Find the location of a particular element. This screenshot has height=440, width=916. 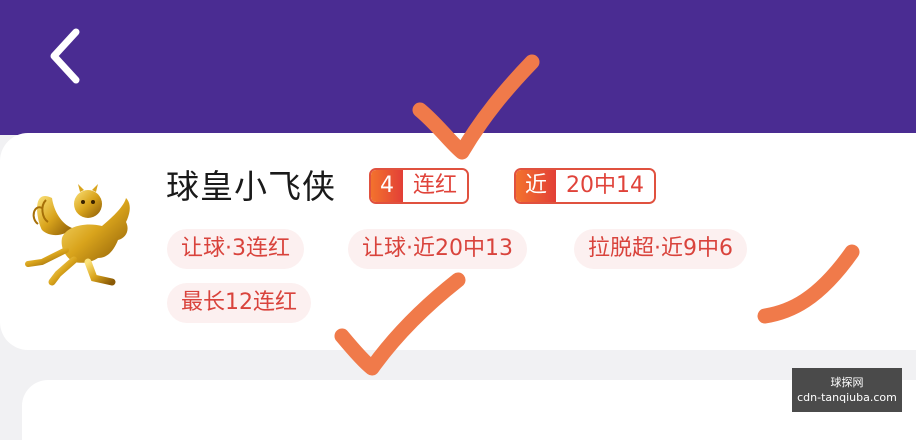

record-tag: 最长12连红 is located at coordinates (239, 303).